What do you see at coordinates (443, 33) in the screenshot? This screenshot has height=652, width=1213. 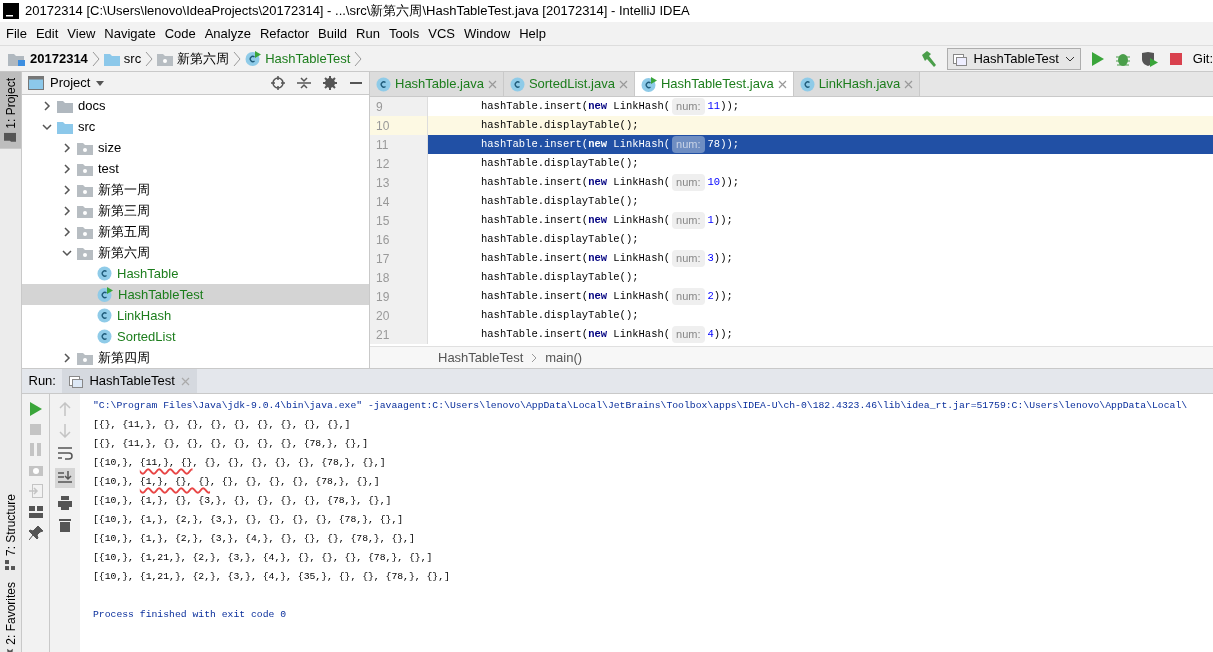 I see `menu-item: VCS` at bounding box center [443, 33].